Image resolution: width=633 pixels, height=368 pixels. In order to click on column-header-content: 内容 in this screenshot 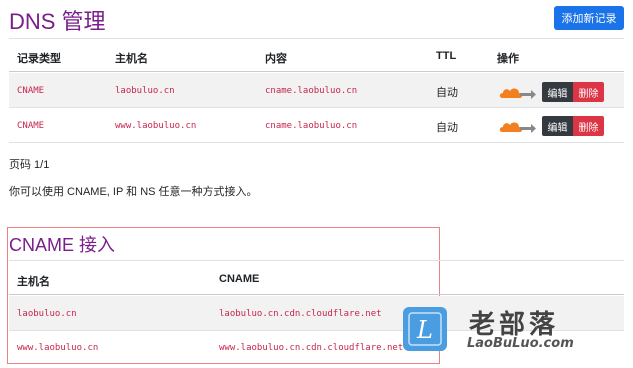, I will do `click(276, 59)`.